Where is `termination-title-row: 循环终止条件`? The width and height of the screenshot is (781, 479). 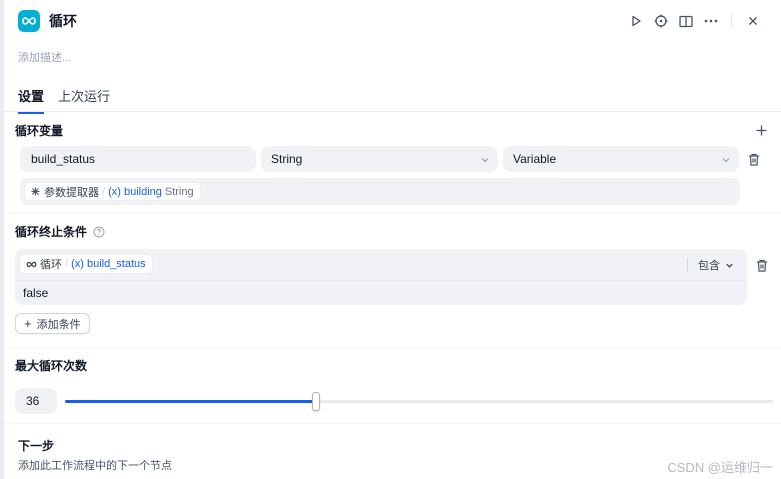
termination-title-row: 循环终止条件 is located at coordinates (60, 231).